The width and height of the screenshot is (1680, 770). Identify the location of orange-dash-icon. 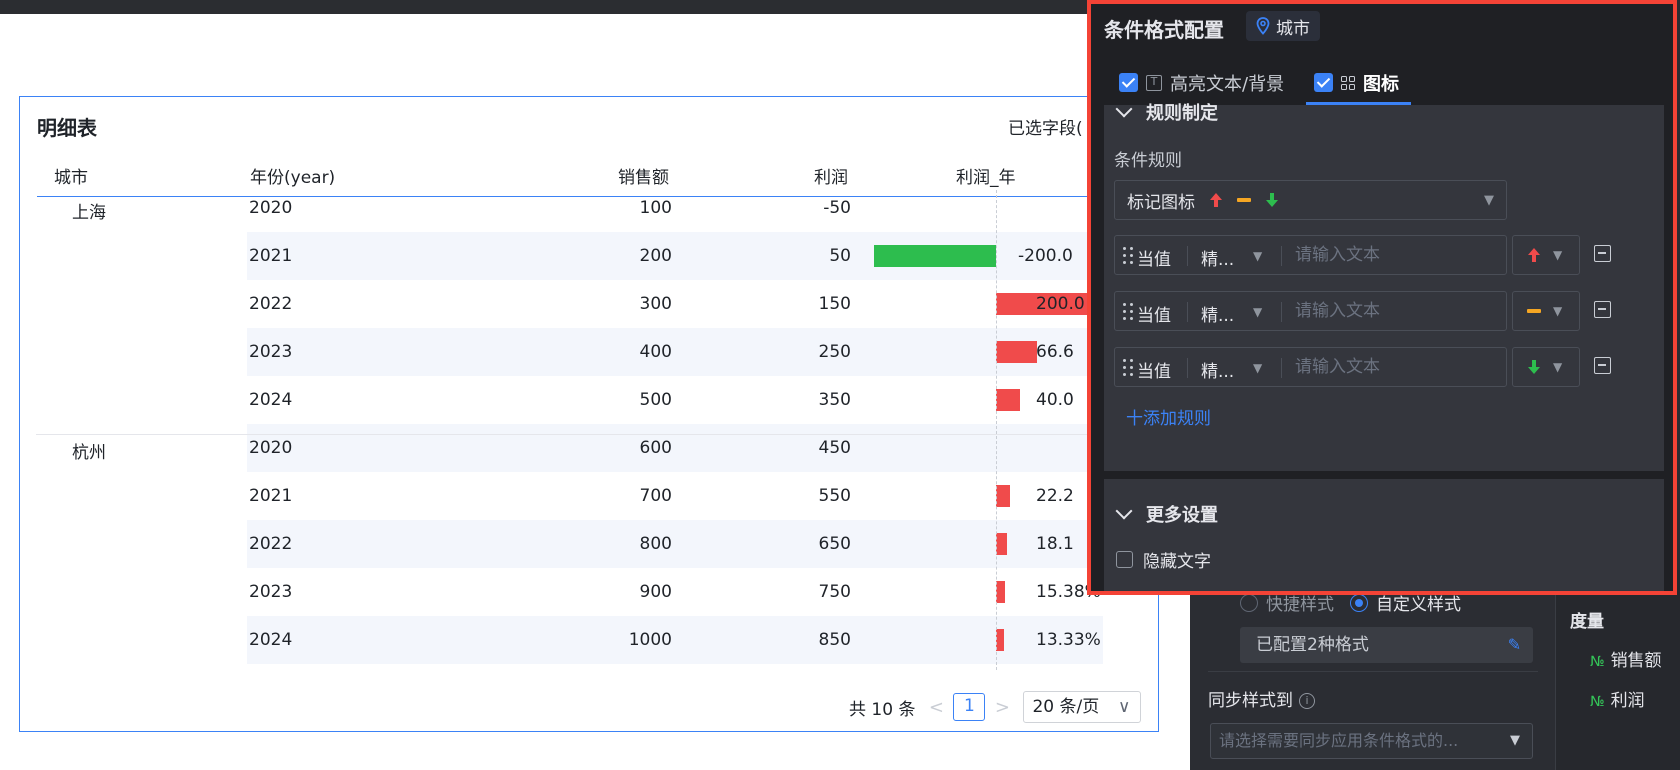
(1244, 200).